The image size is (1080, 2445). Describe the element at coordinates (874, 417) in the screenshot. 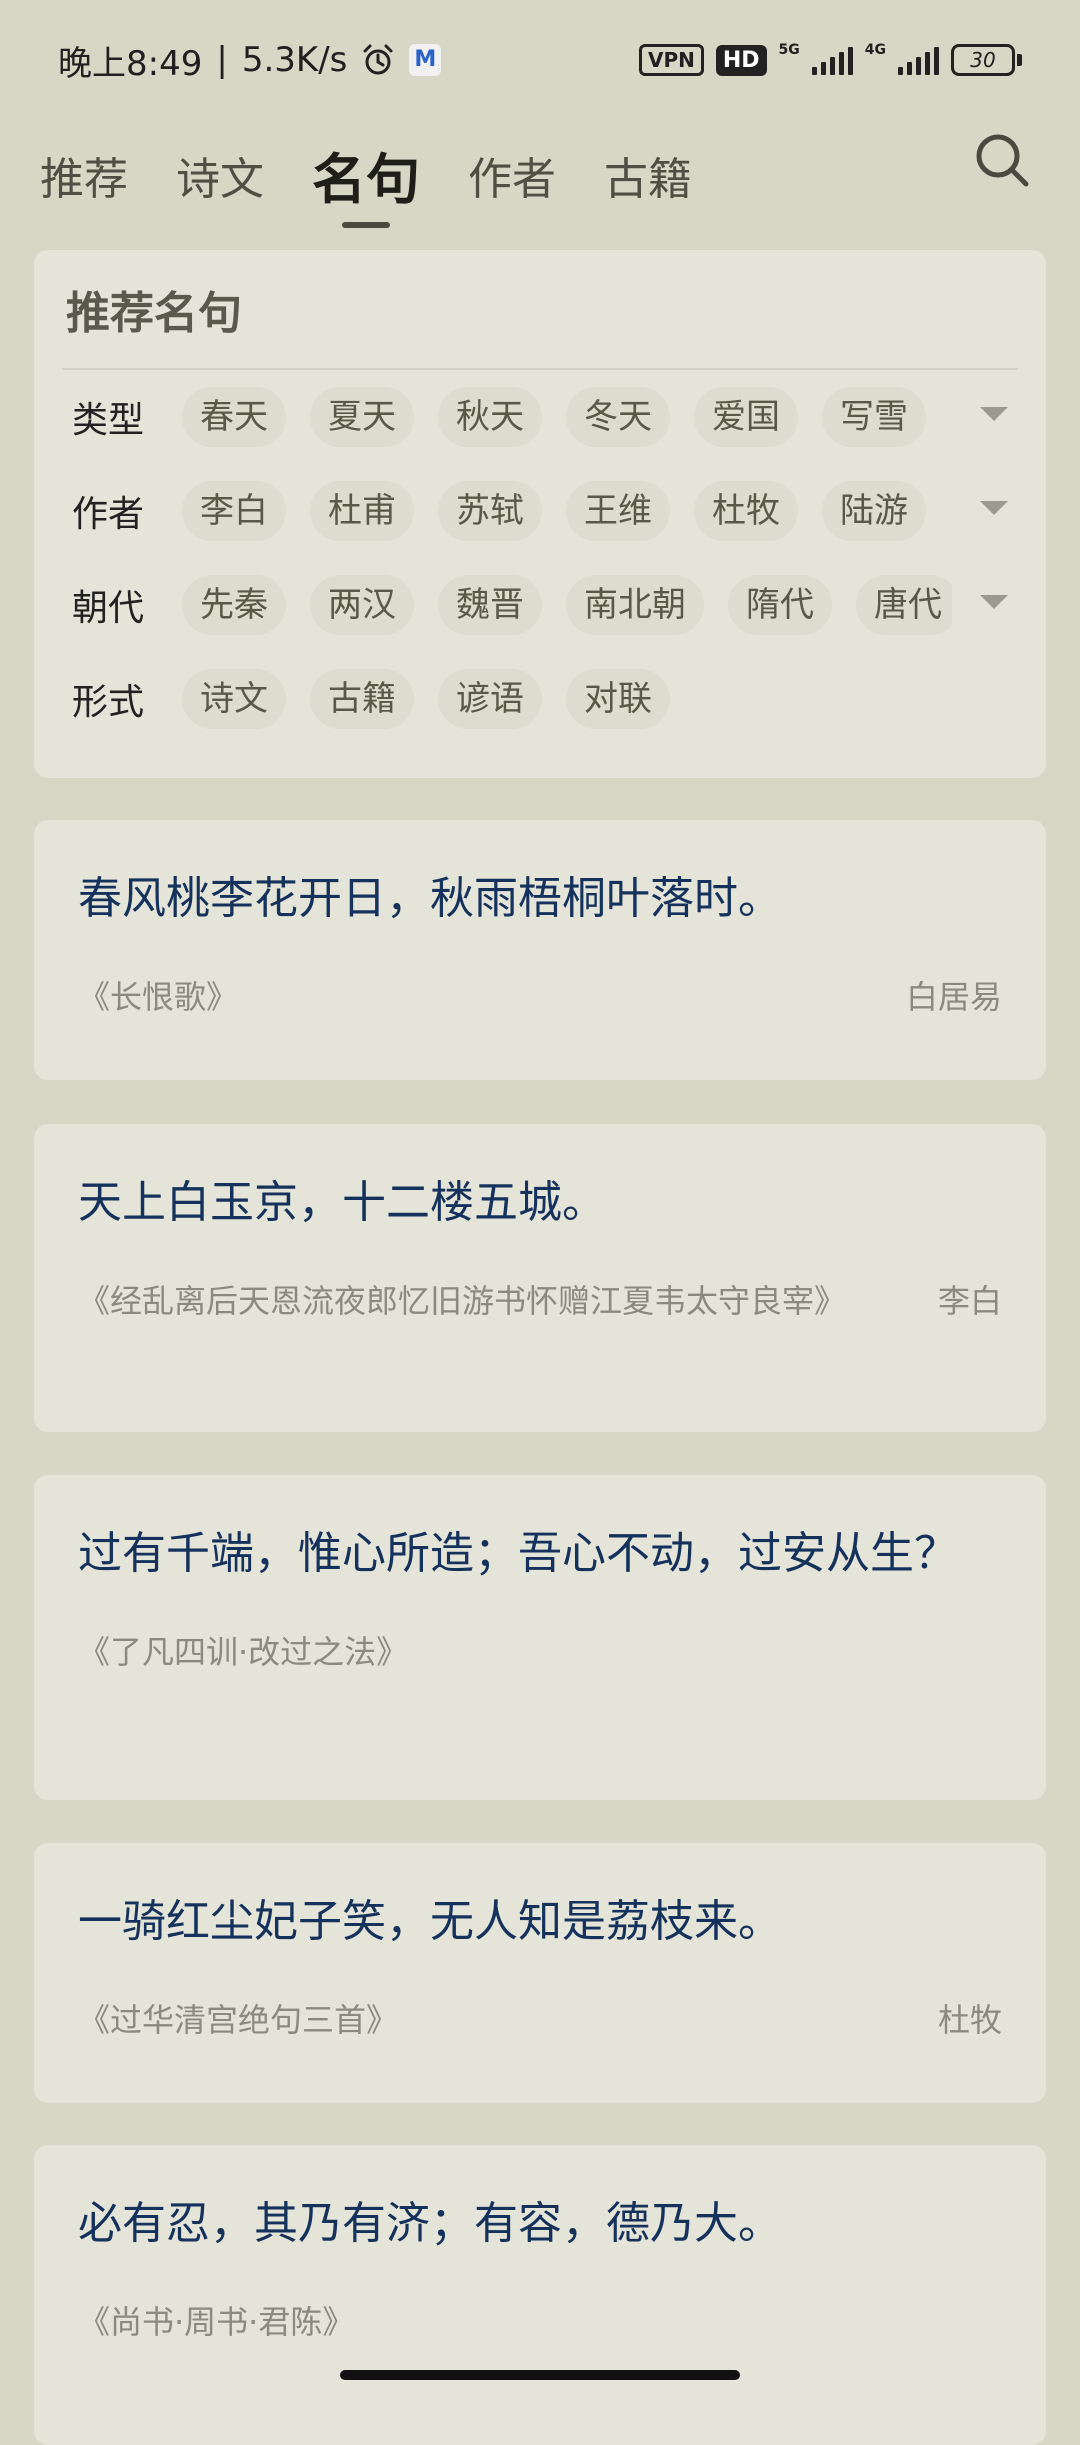

I see `chip-type-snow: 写雪` at that location.